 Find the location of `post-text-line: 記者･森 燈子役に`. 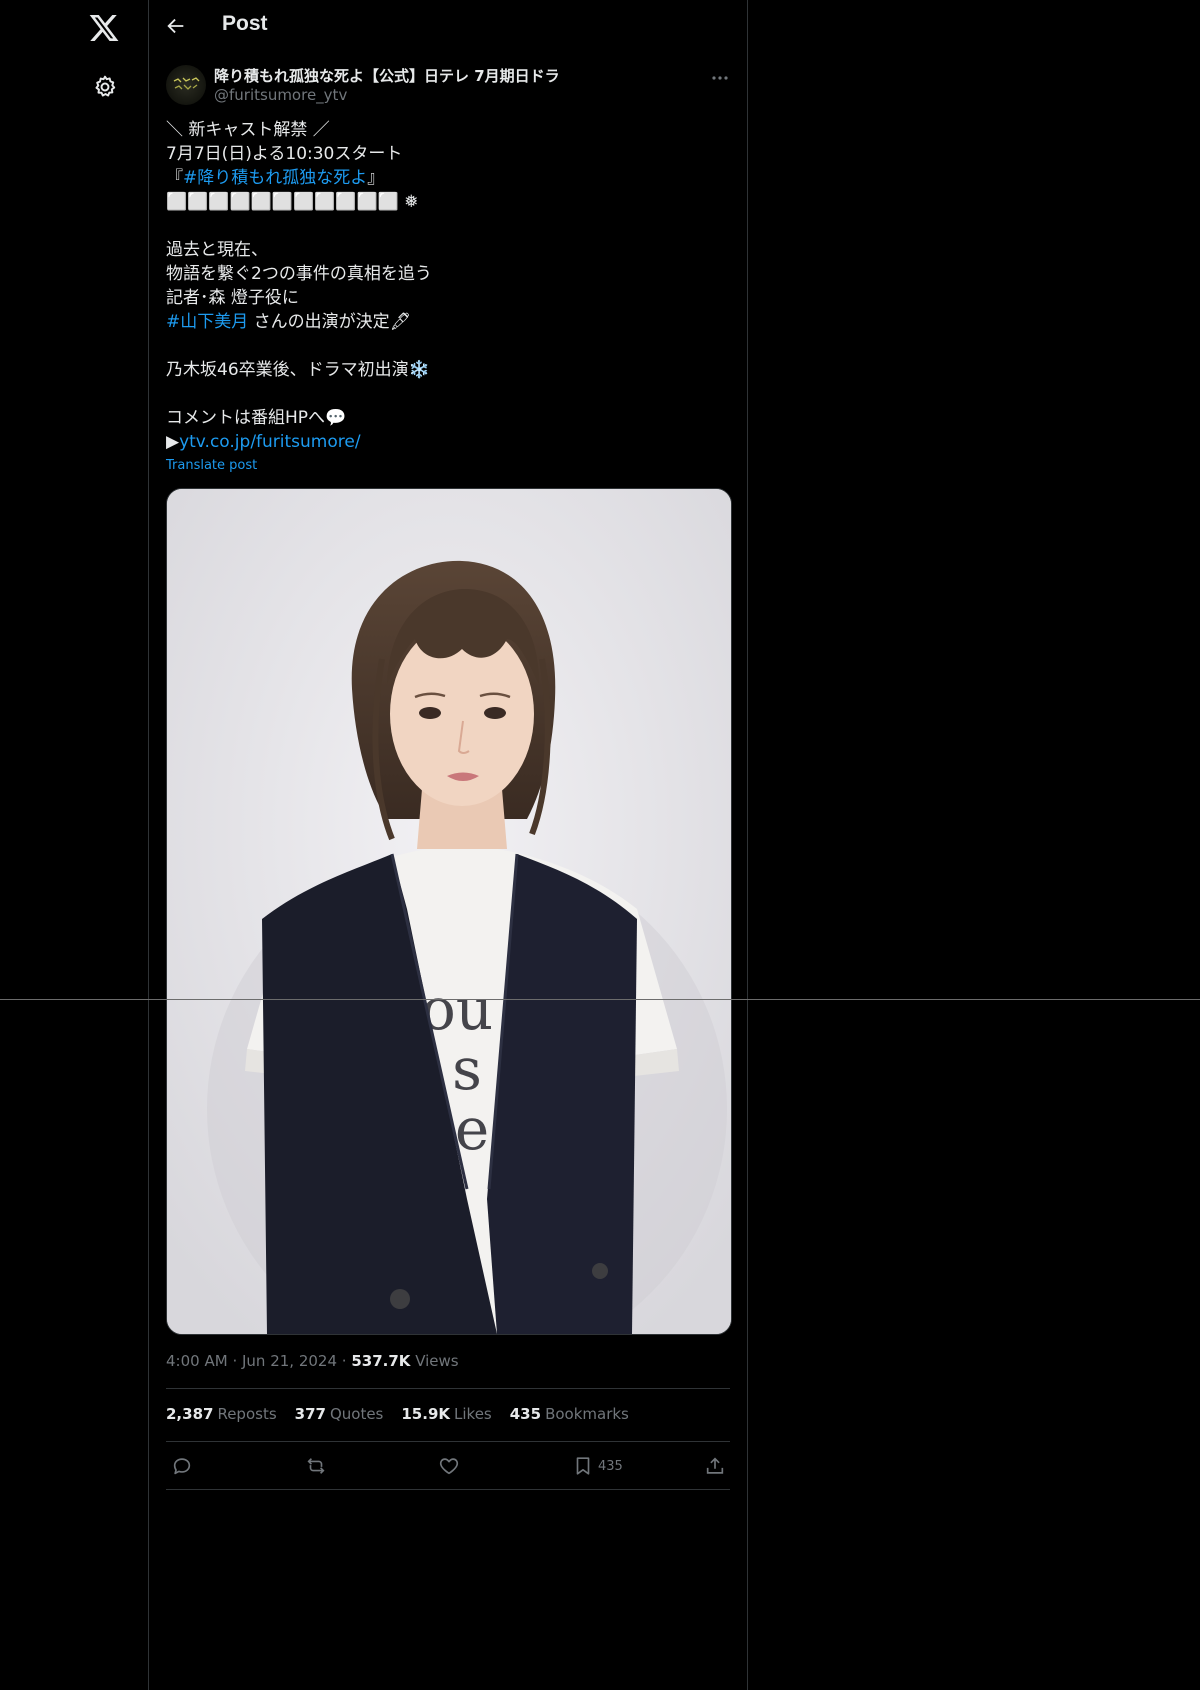

post-text-line: 記者･森 燈子役に is located at coordinates (446, 298).